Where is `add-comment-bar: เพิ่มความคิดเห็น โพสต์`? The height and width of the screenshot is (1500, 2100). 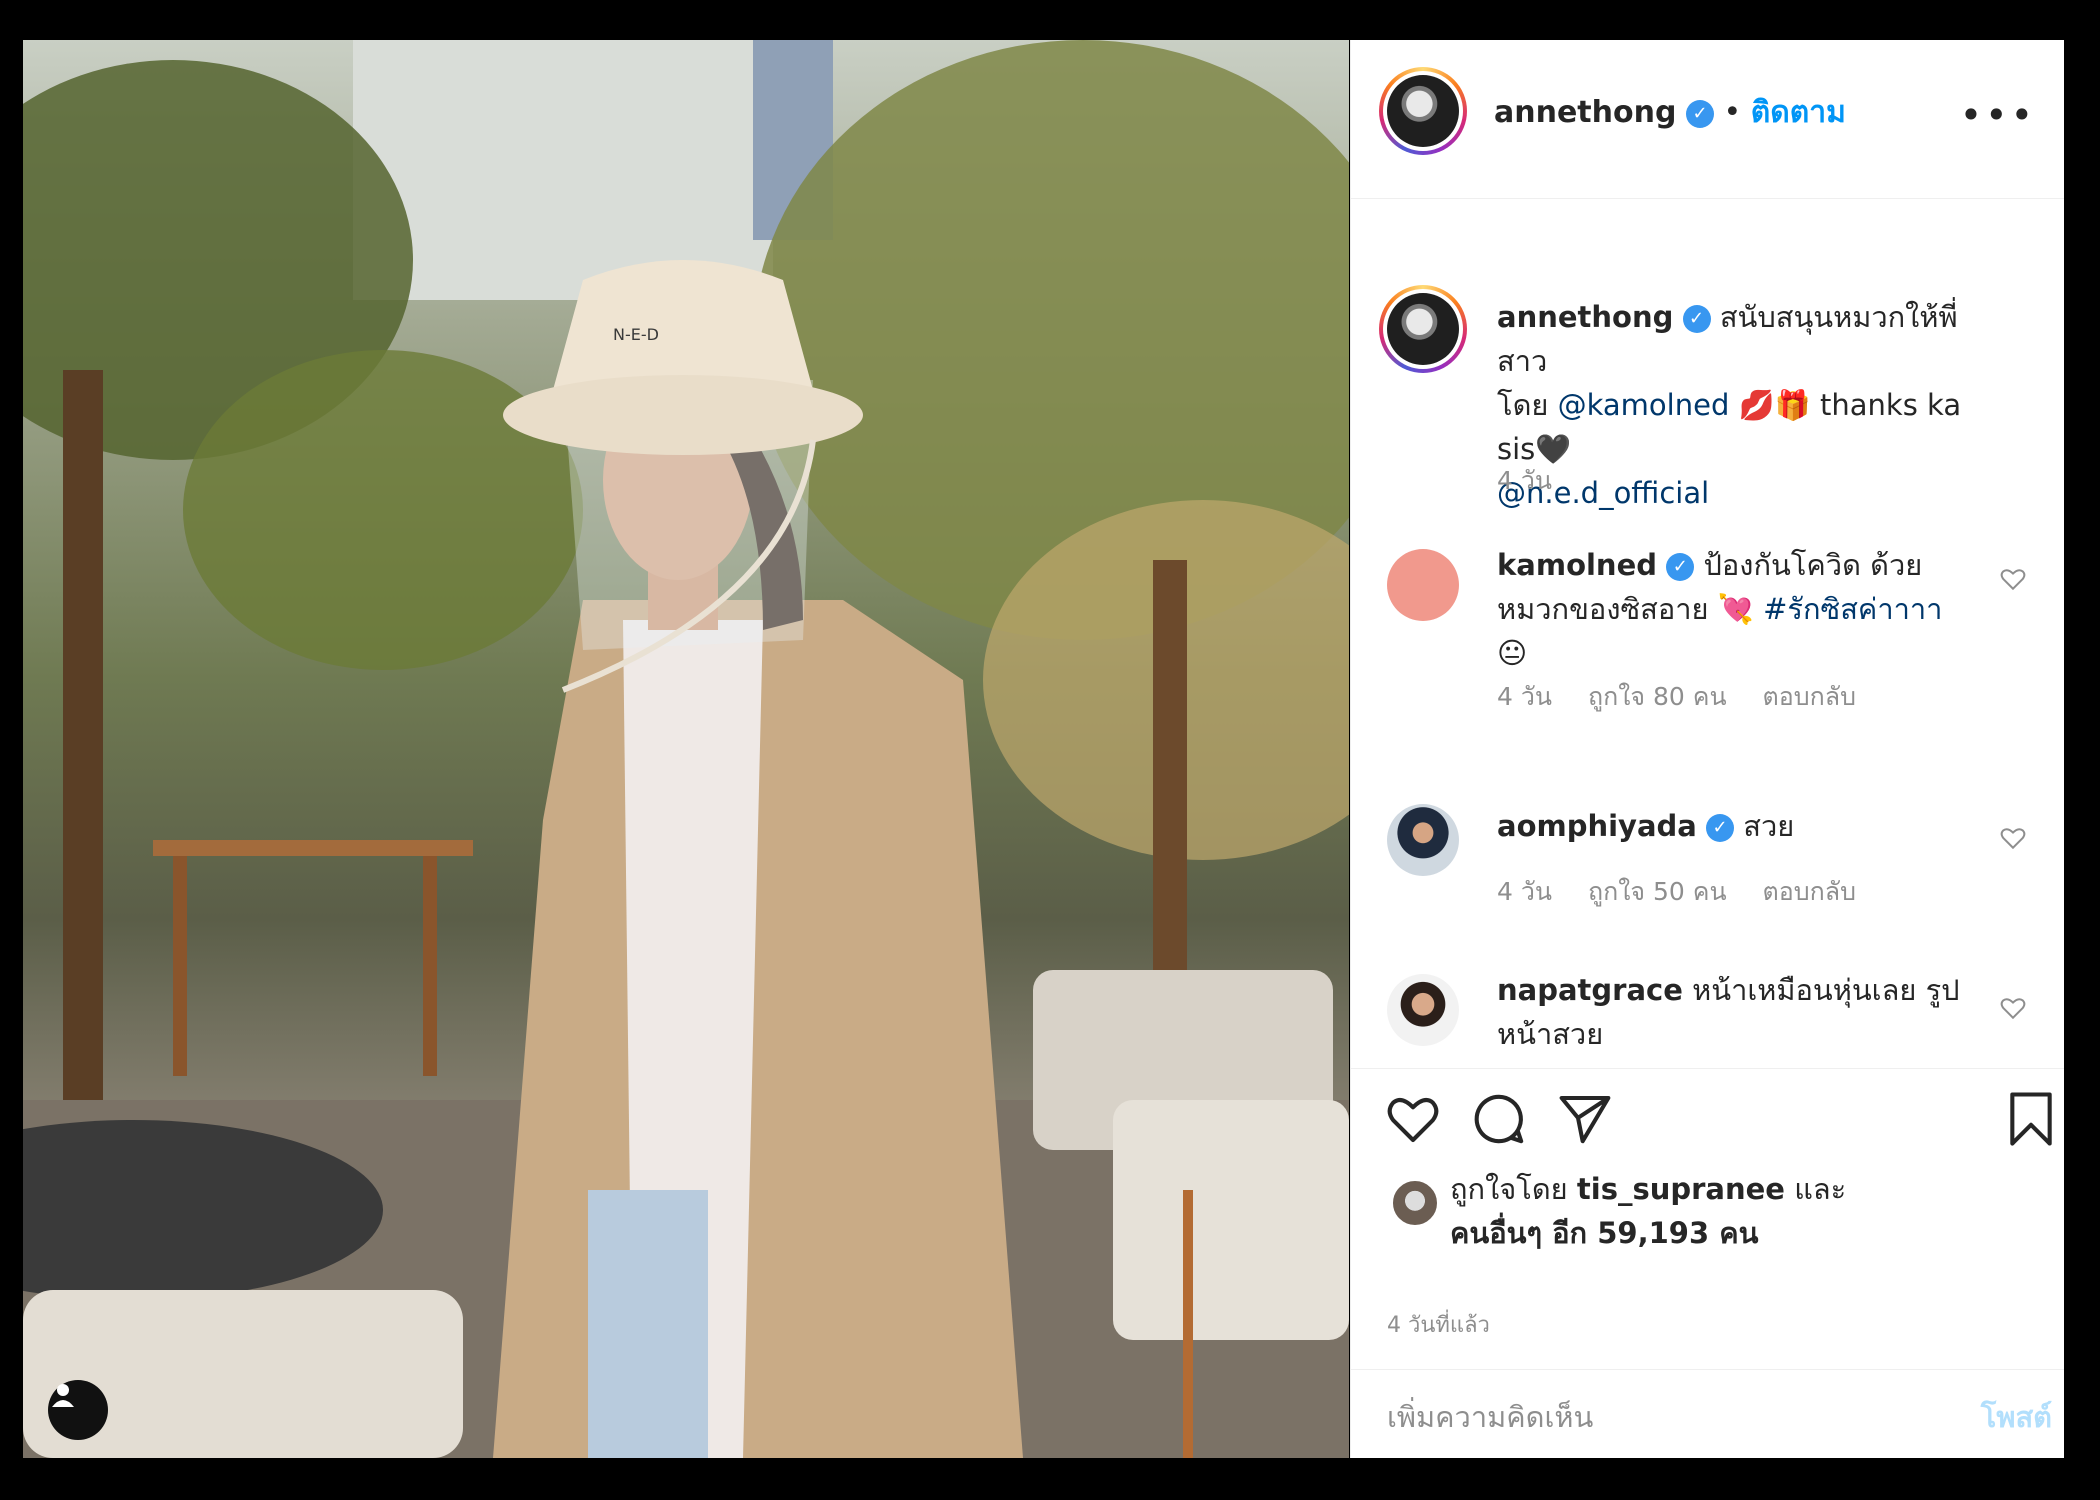 add-comment-bar: เพิ่มความคิดเห็น โพสต์ is located at coordinates (1707, 1414).